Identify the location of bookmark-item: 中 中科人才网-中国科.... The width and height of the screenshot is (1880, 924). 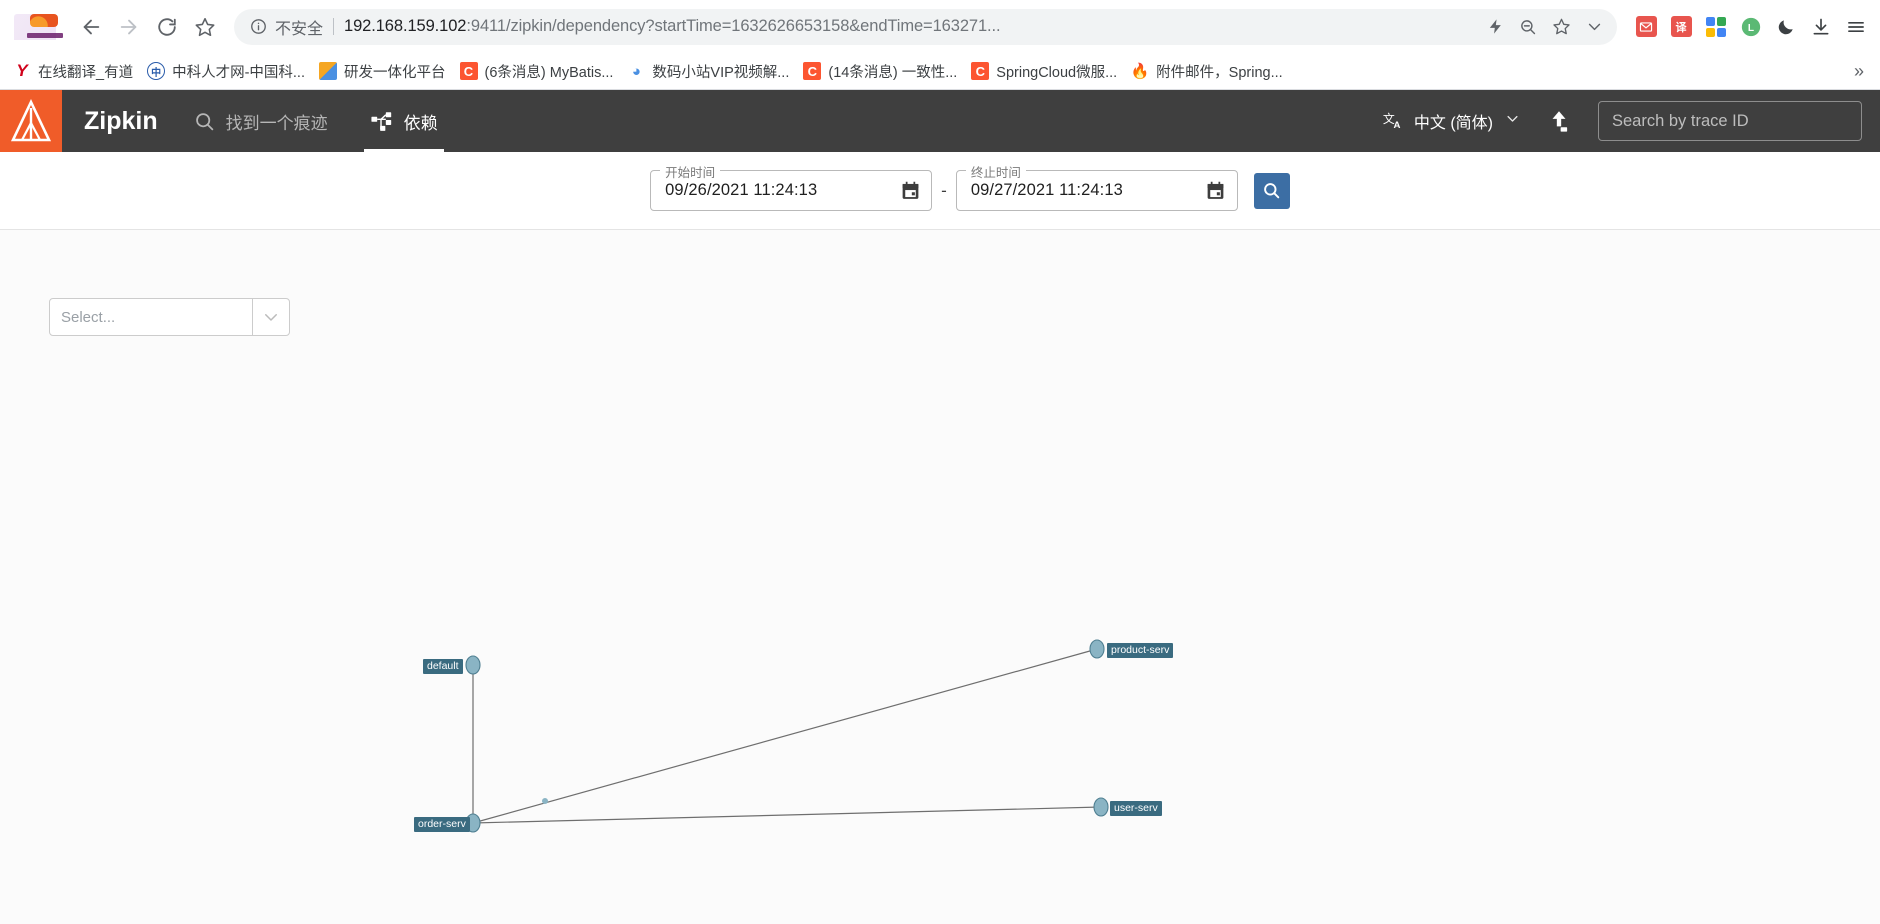
(226, 71).